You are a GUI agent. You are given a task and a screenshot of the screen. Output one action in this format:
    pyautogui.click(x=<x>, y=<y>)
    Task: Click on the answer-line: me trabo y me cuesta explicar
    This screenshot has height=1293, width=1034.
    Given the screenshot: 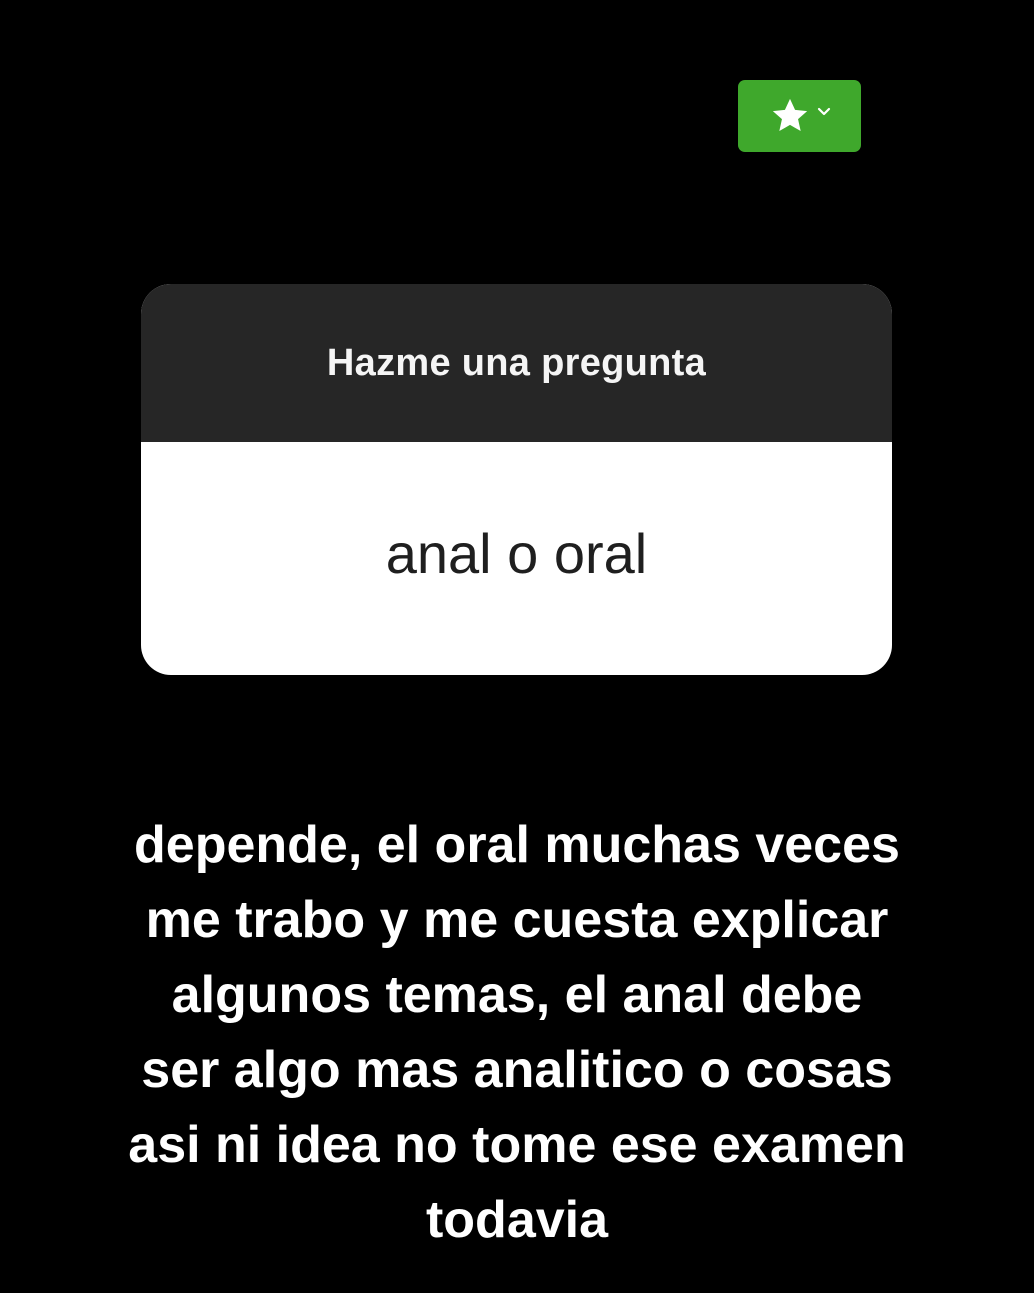 What is the action you would take?
    pyautogui.click(x=517, y=920)
    